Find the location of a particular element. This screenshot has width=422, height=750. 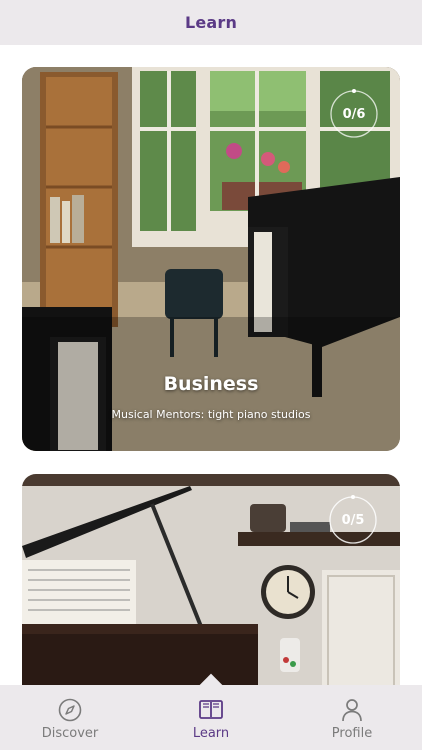

tab-discover: Discover is located at coordinates (70, 717).